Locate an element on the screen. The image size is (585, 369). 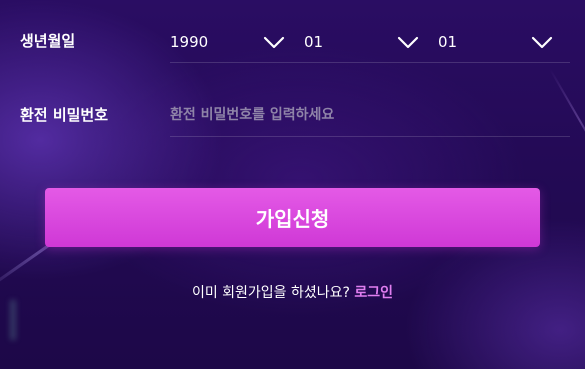
signup-submit-button: 가입신청 is located at coordinates (292, 217).